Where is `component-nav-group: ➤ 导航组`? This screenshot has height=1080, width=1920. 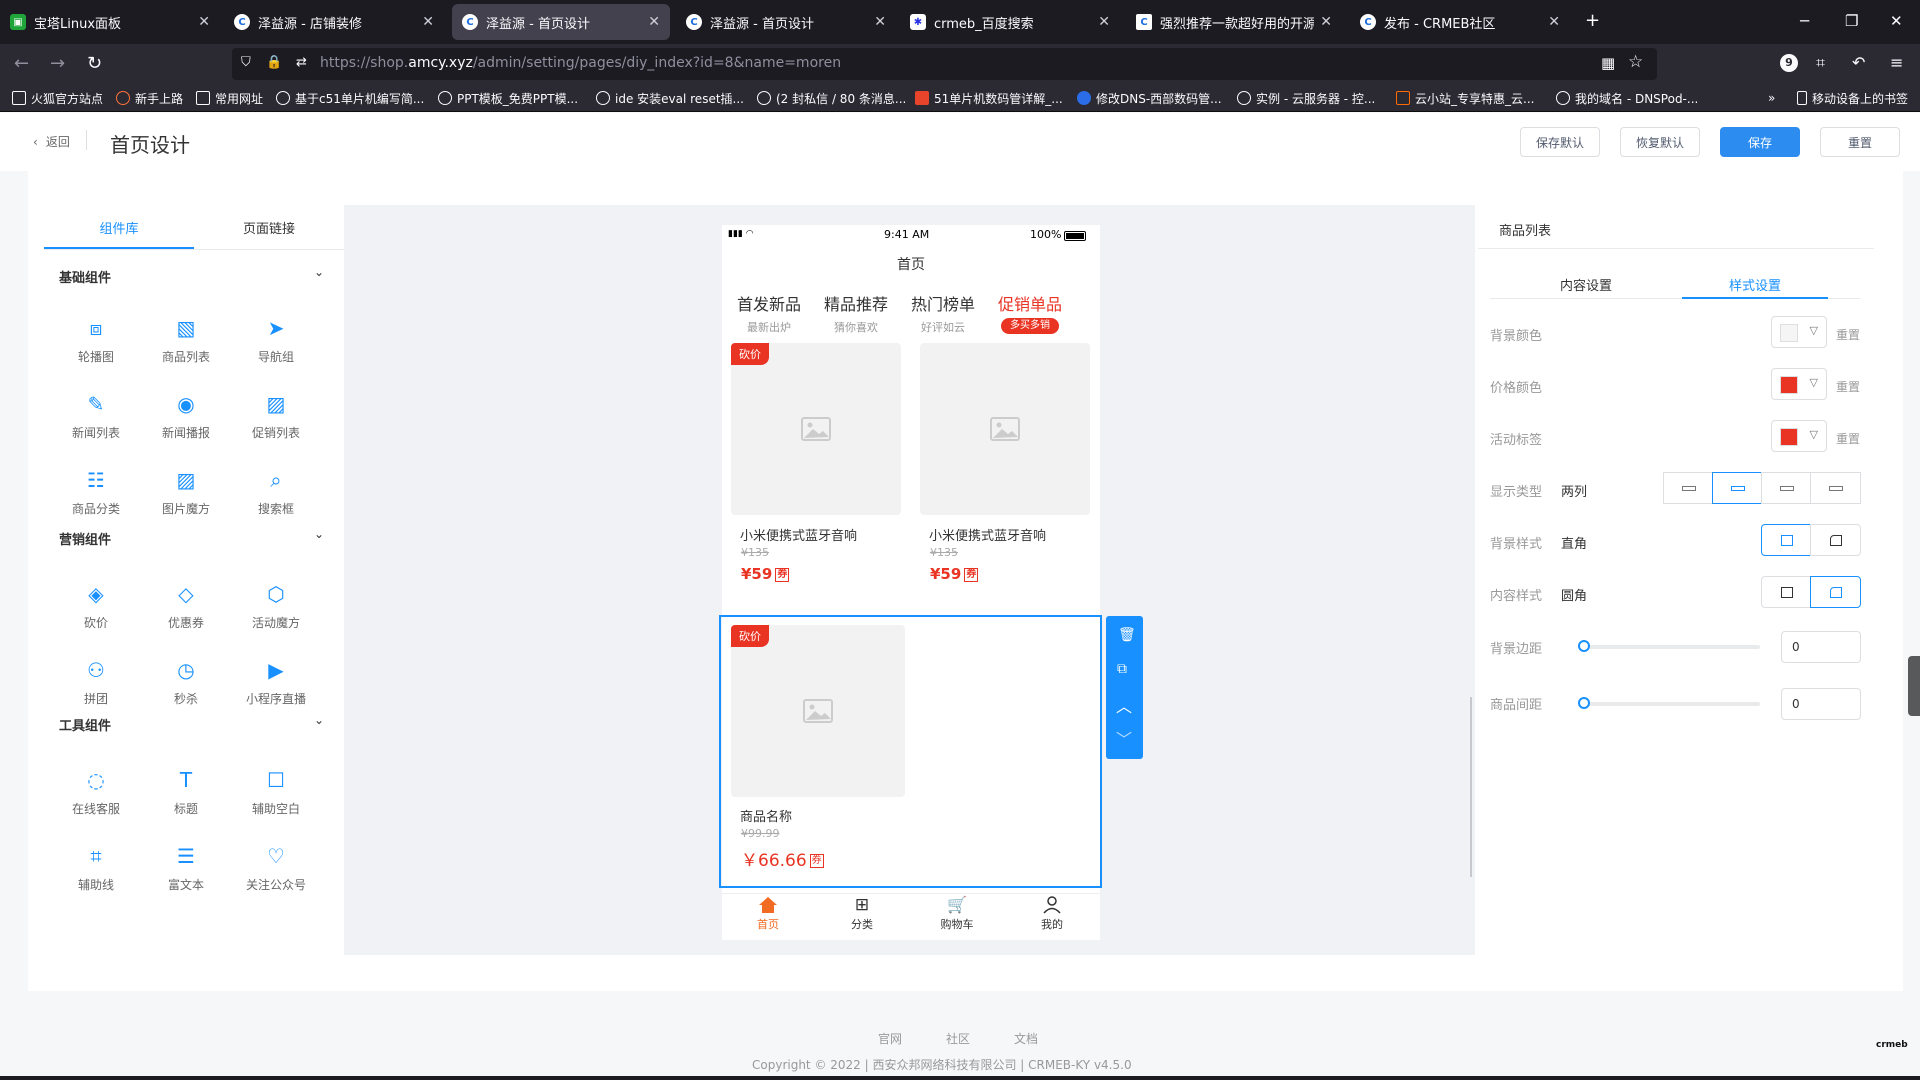
component-nav-group: ➤ 导航组 is located at coordinates (276, 346).